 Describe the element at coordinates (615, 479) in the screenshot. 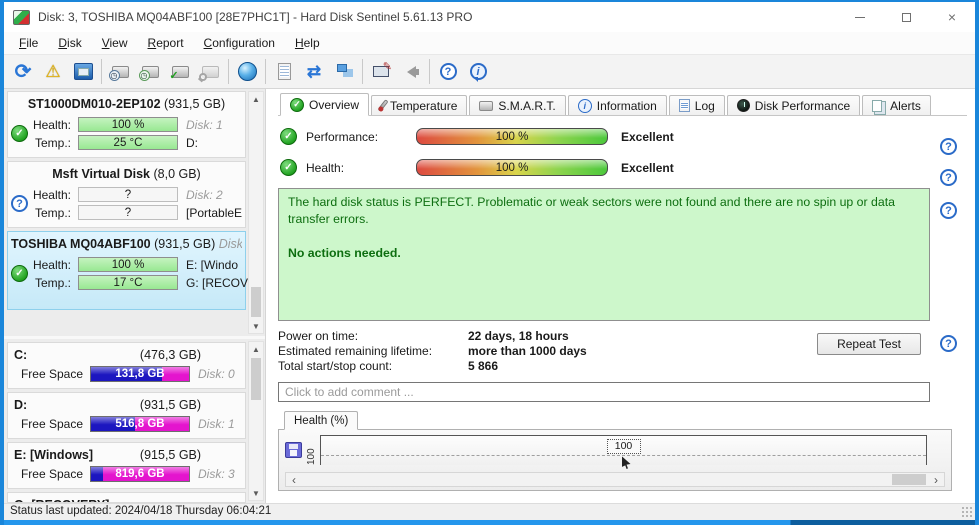

I see `graph-horizontal-scrollbar: ‹ ›` at that location.